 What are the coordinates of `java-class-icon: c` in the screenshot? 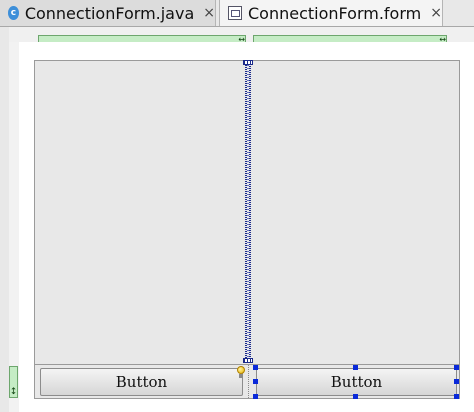 It's located at (13, 13).